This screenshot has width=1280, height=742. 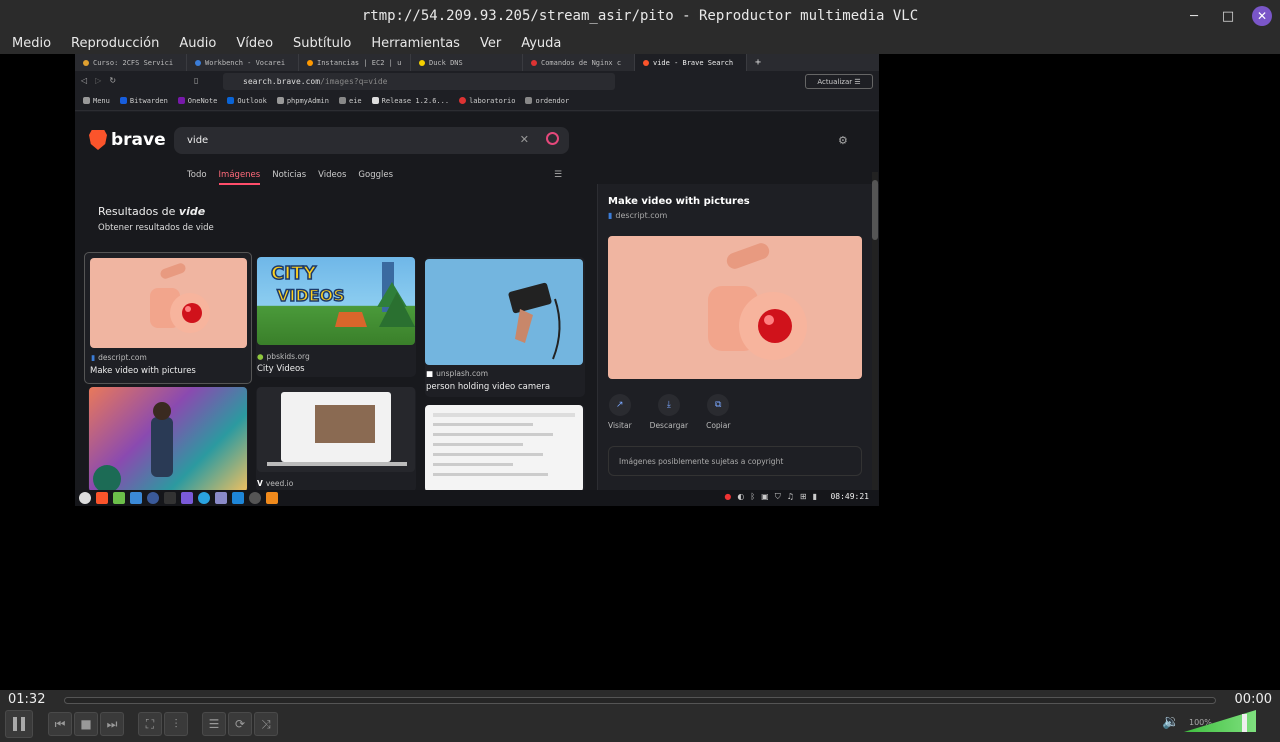 What do you see at coordinates (311, 295) in the screenshot?
I see `city-title-line2: VIDEOS` at bounding box center [311, 295].